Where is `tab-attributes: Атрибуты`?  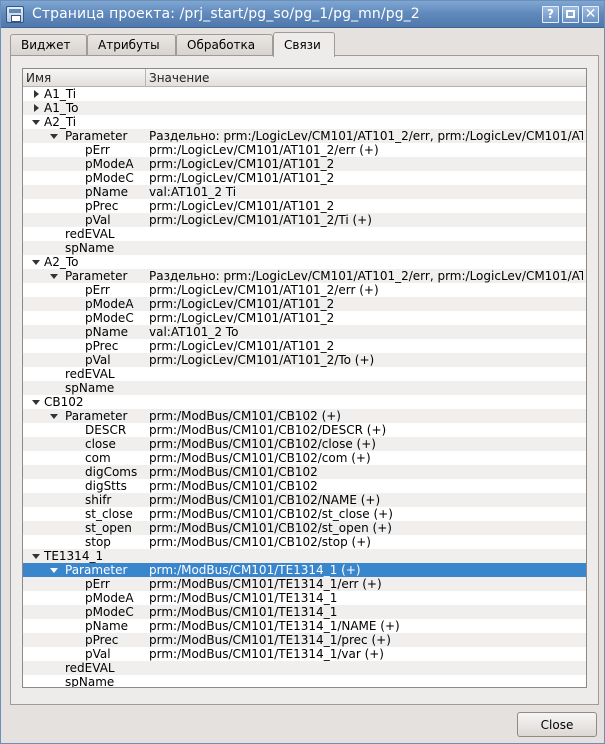
tab-attributes: Атрибуты is located at coordinates (131, 45).